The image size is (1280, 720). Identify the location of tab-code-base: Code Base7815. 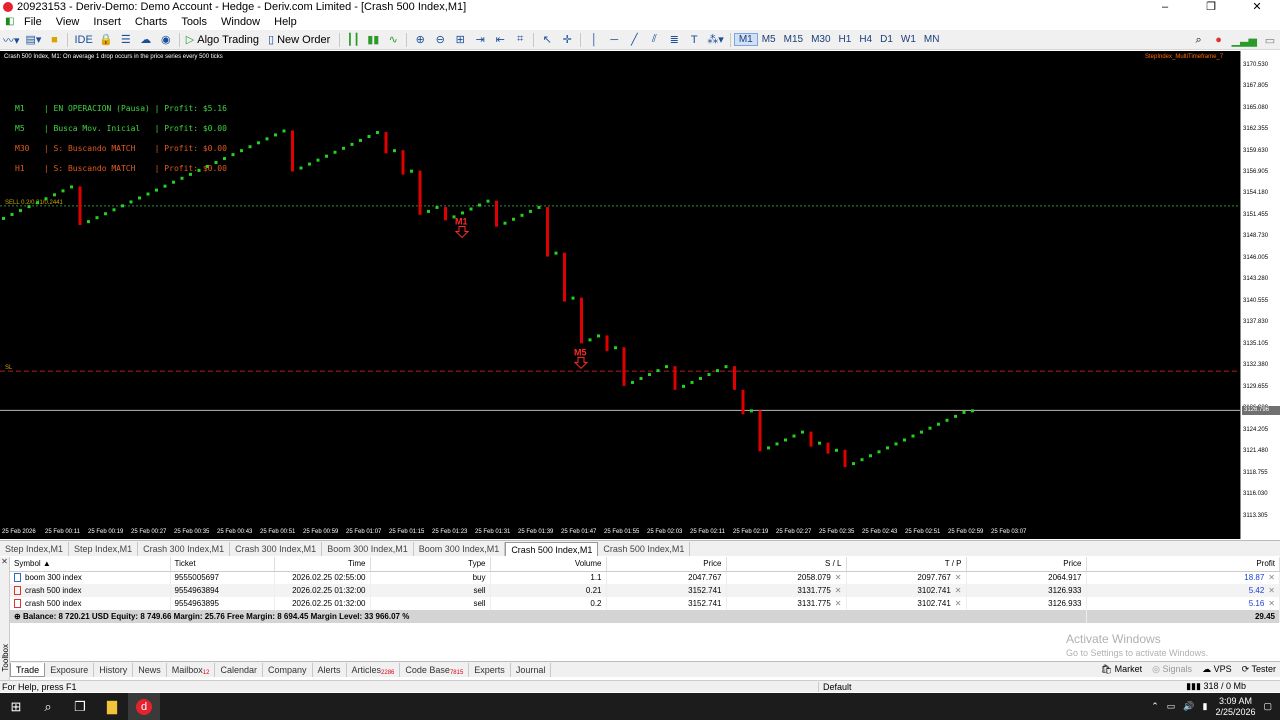
(435, 669).